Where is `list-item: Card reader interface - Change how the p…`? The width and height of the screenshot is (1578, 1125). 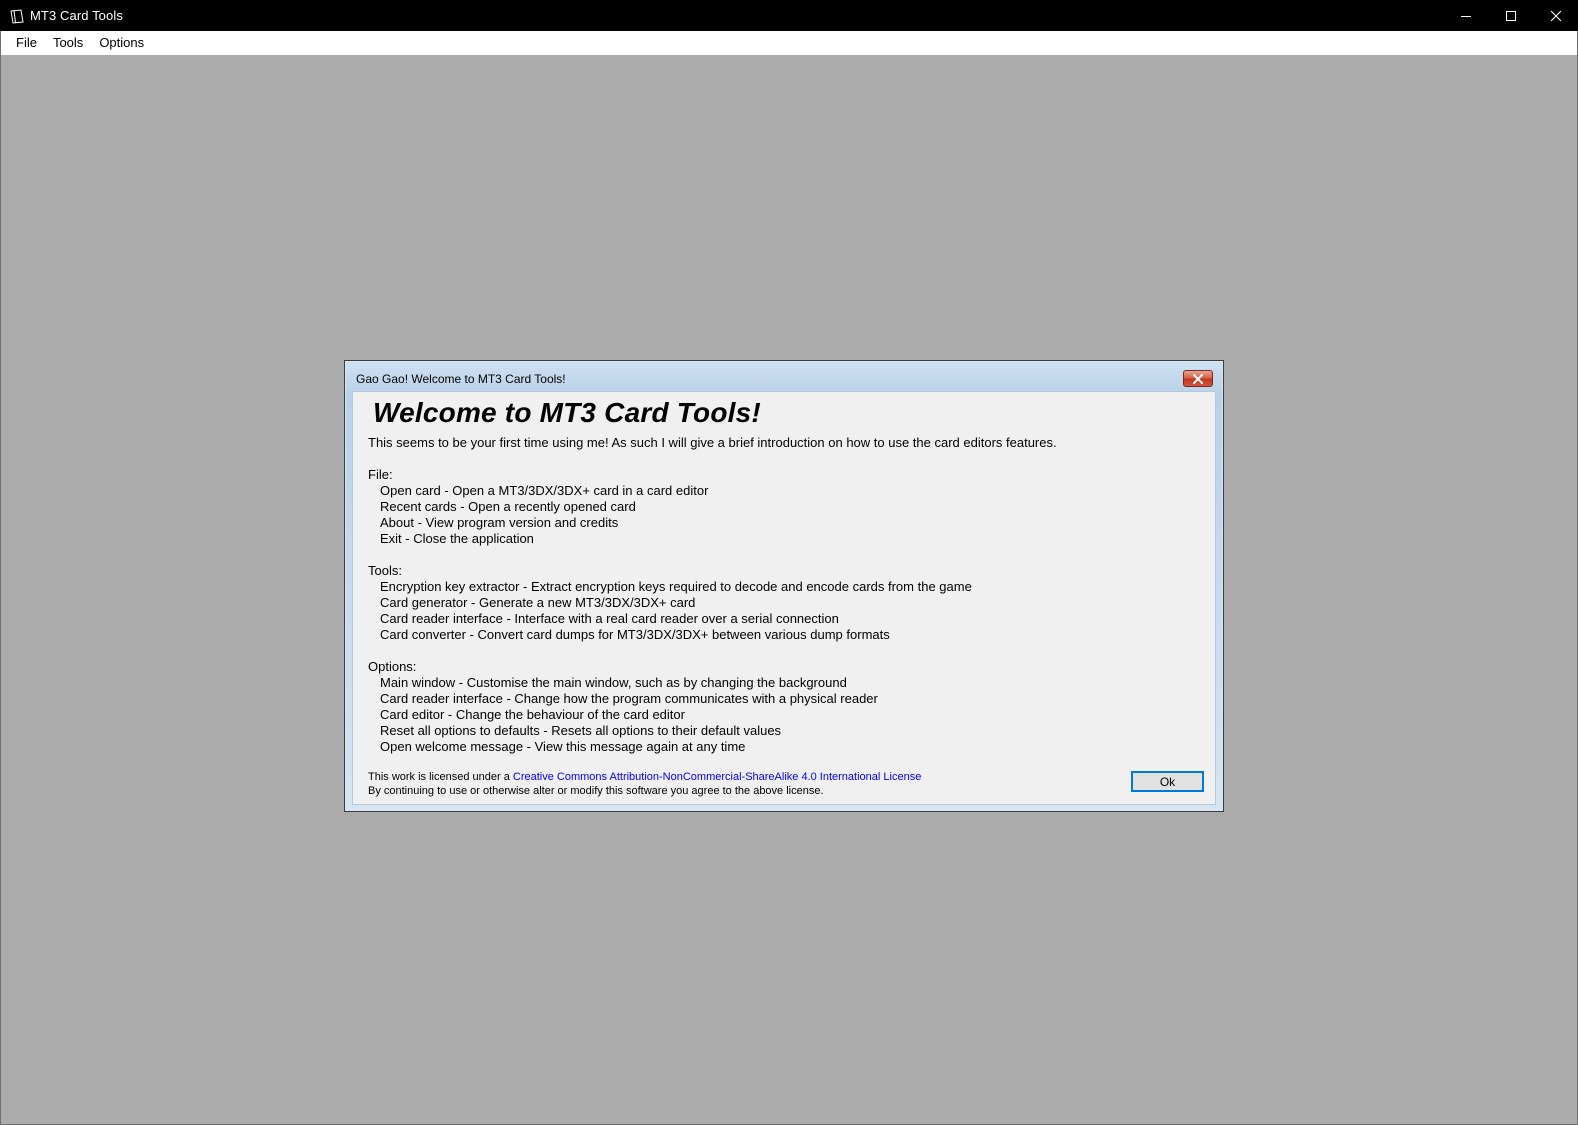 list-item: Card reader interface - Change how the p… is located at coordinates (629, 698).